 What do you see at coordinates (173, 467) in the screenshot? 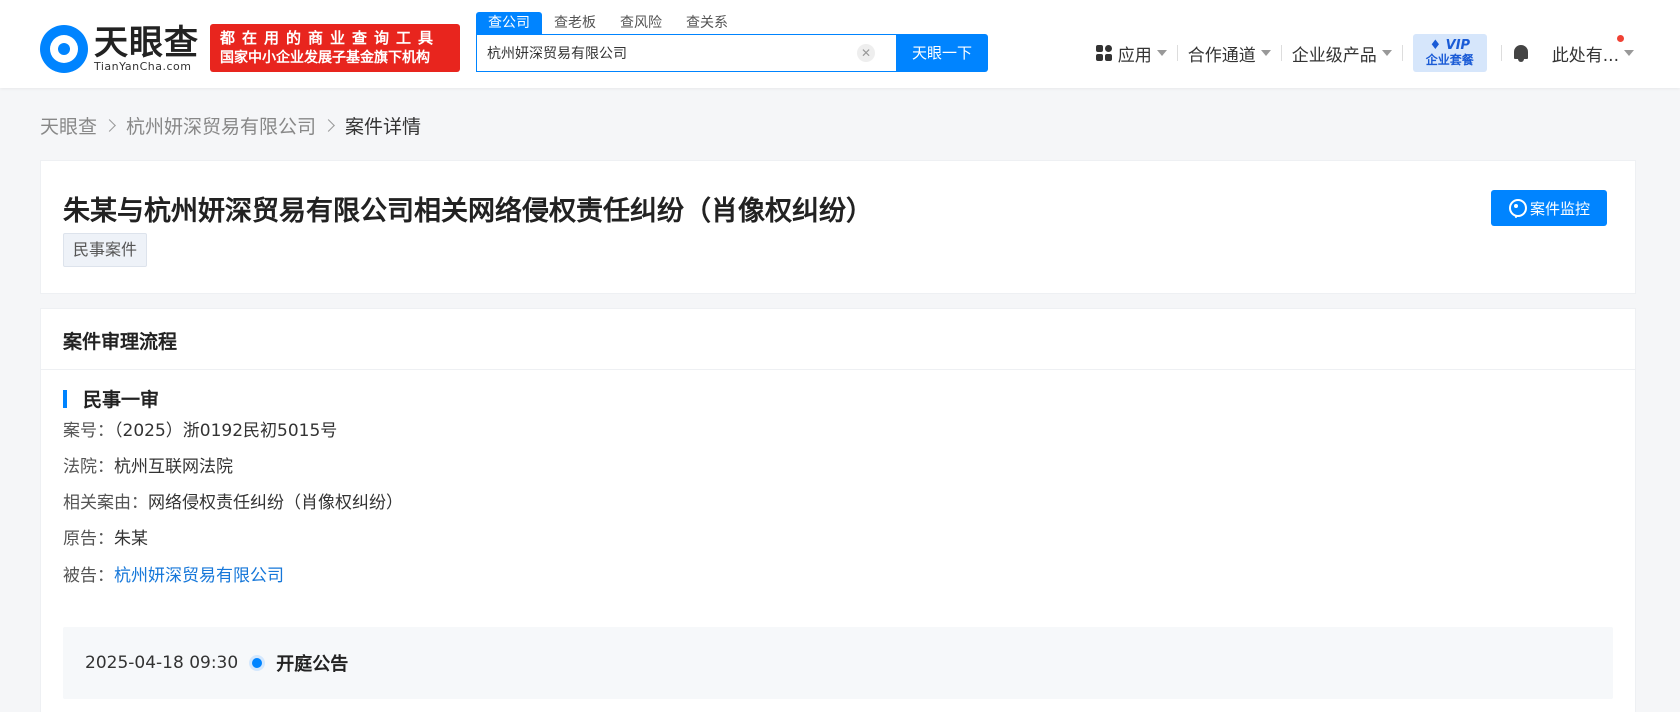
I see `court-value: 杭州互联网法院` at bounding box center [173, 467].